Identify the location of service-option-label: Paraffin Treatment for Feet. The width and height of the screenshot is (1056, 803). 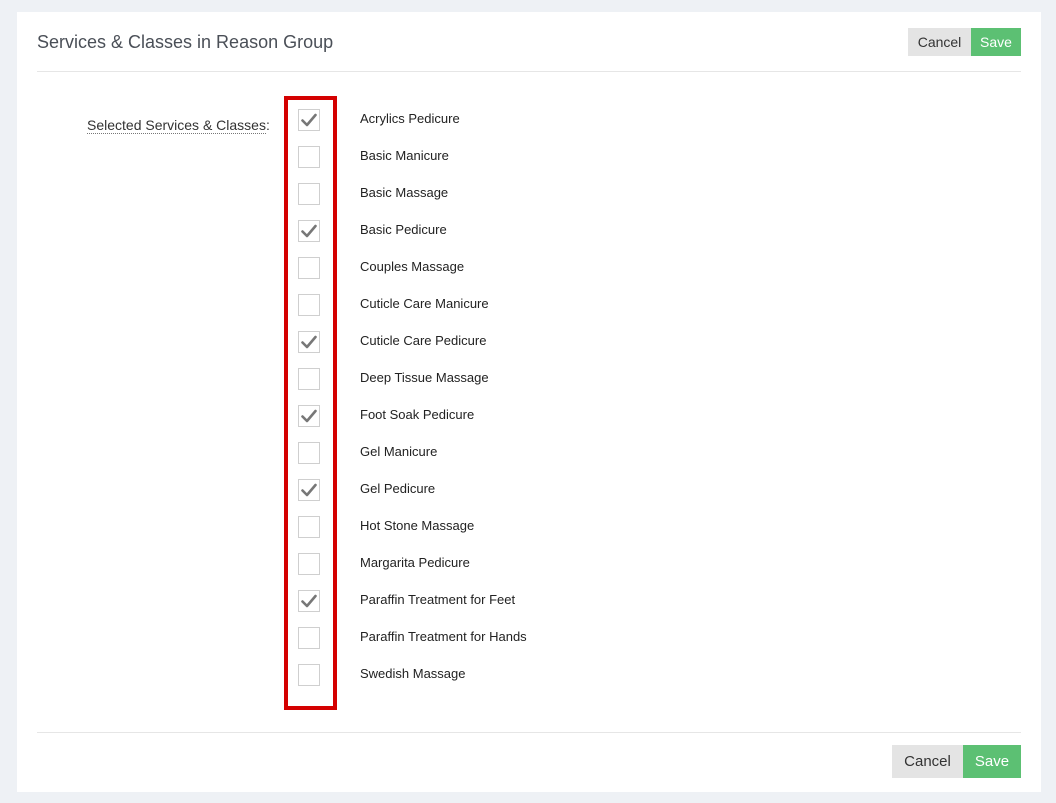
(438, 599).